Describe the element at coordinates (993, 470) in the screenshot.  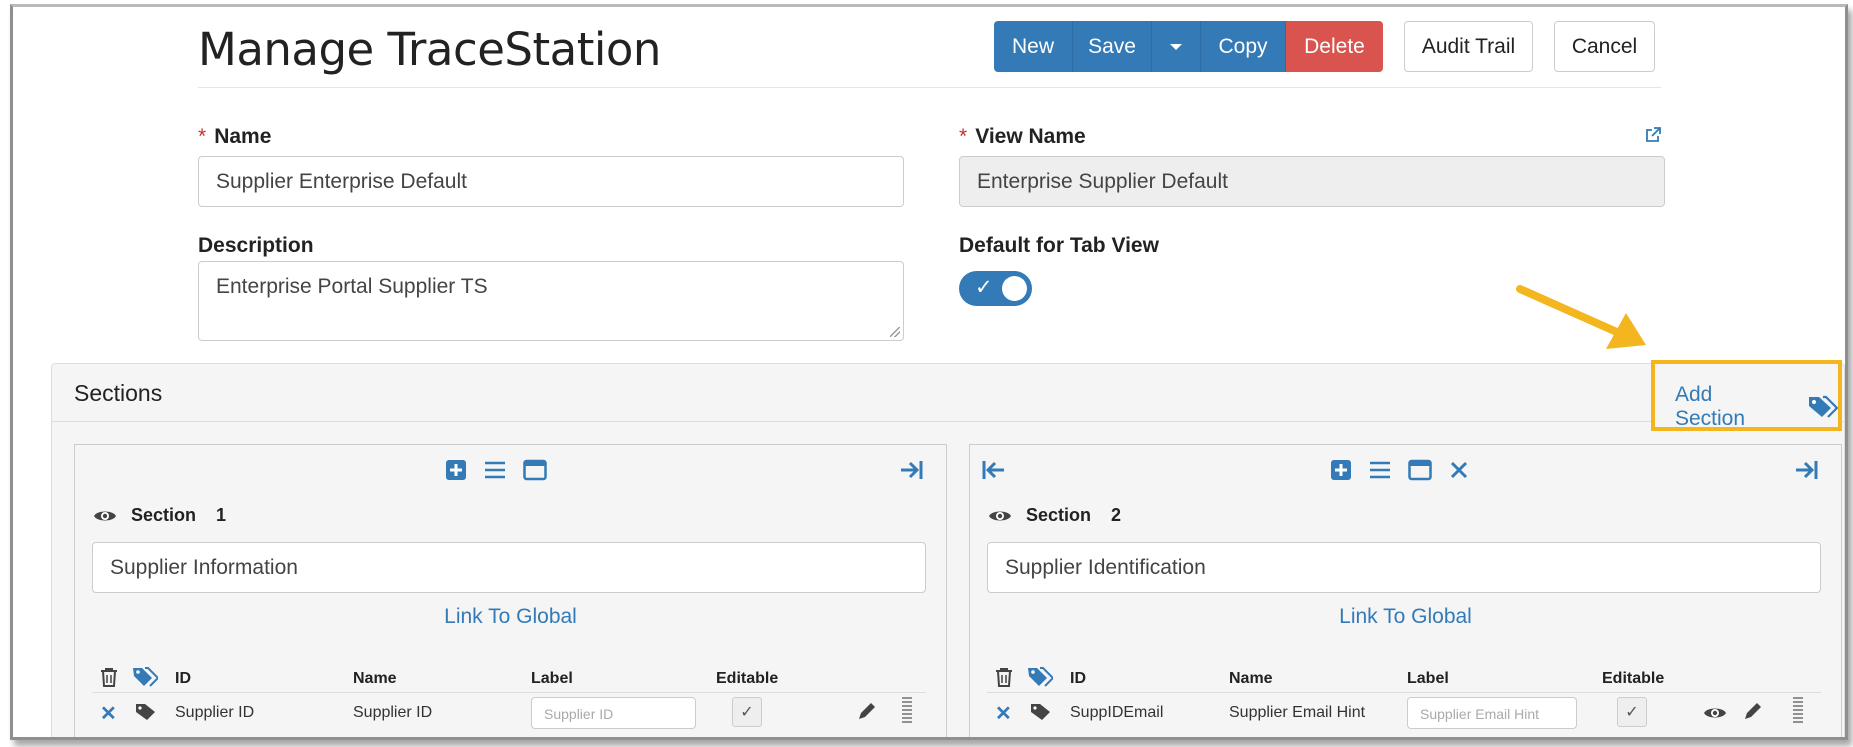
I see `move-left-icon` at that location.